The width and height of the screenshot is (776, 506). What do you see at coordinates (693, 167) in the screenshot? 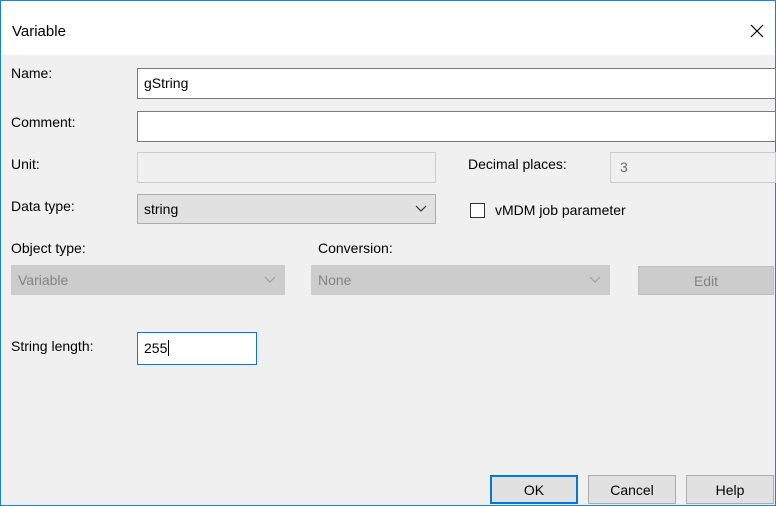
I see `decimal-places-field: 3` at bounding box center [693, 167].